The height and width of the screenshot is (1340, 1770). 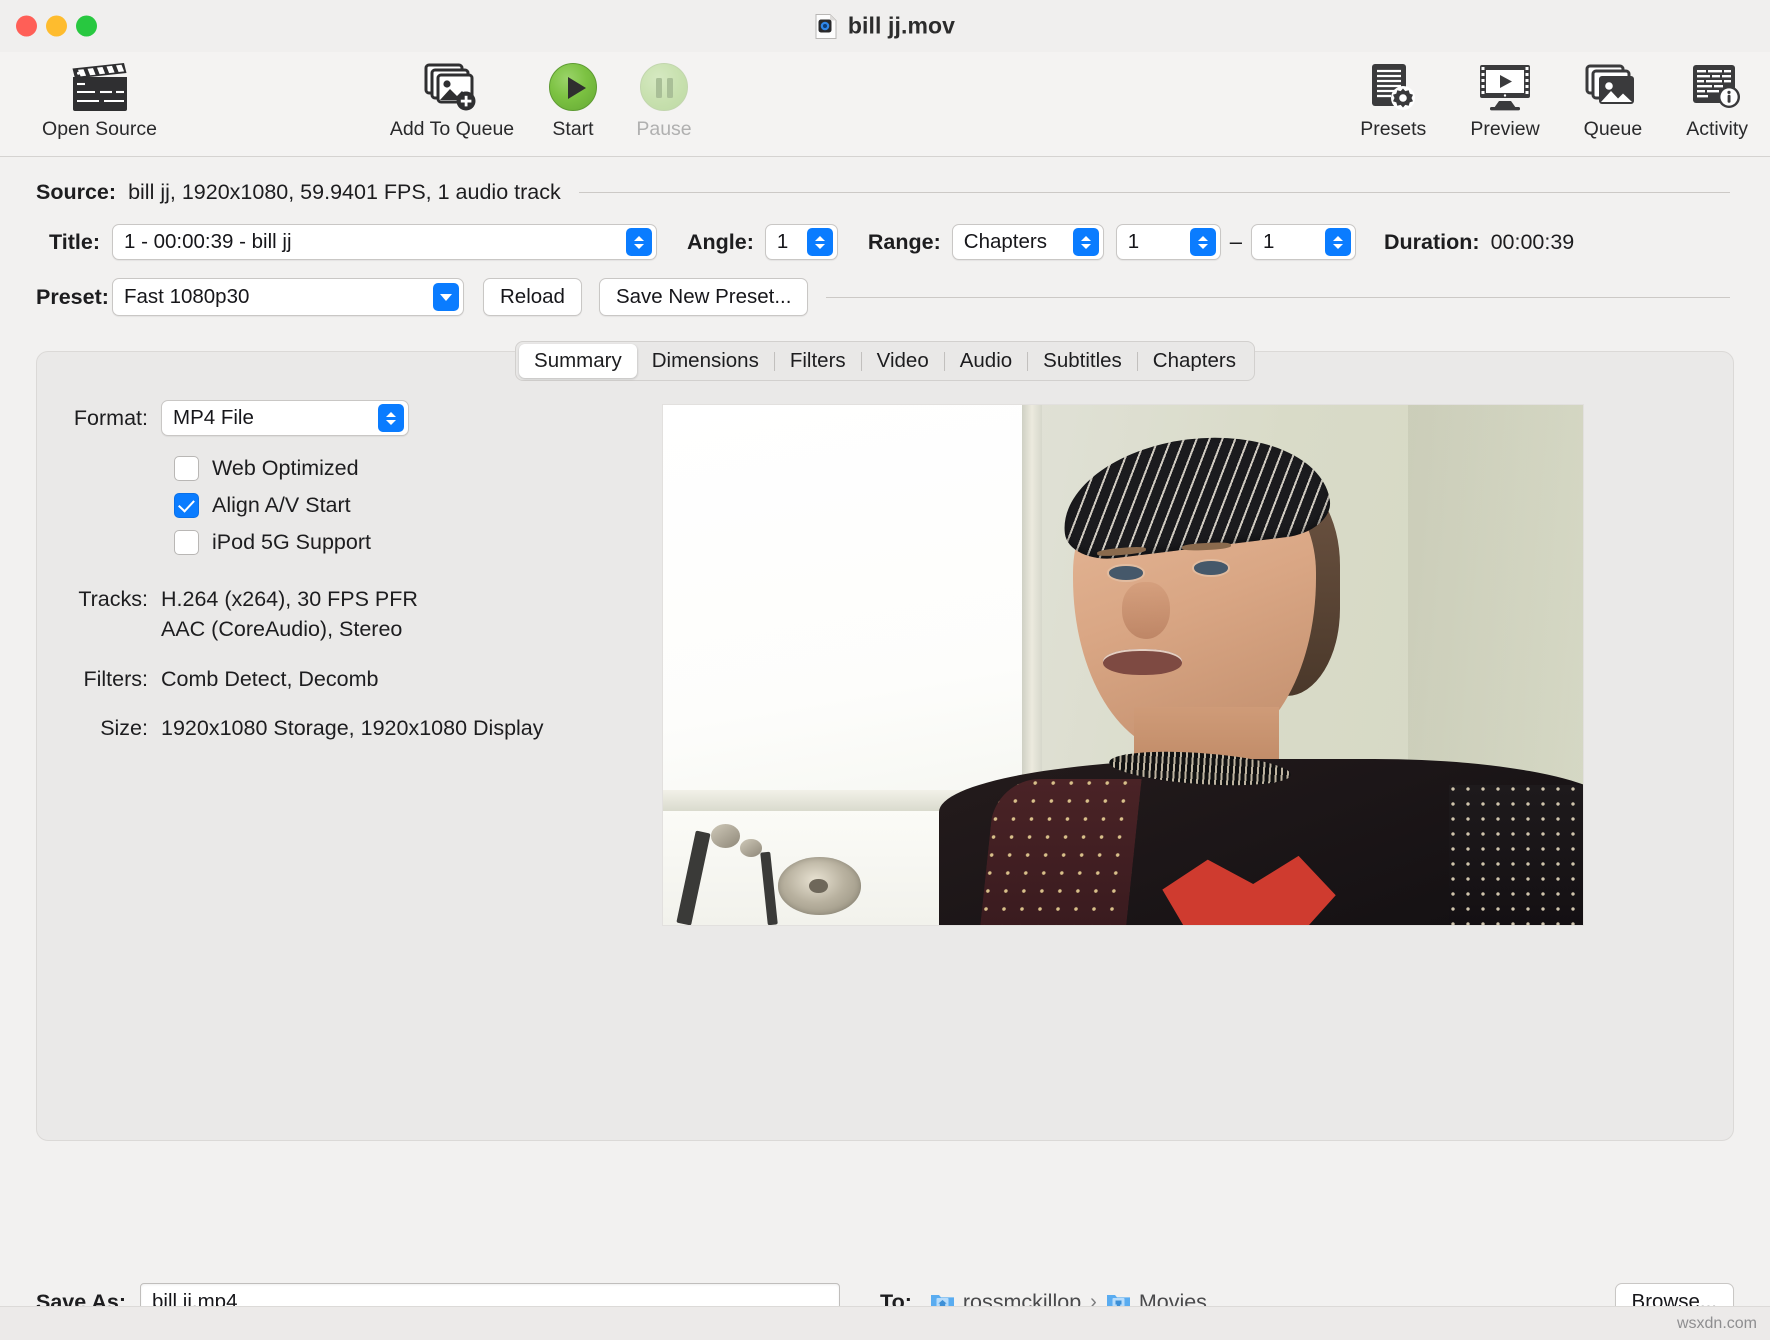 I want to click on watermark: wsxdn.com, so click(x=1716, y=1323).